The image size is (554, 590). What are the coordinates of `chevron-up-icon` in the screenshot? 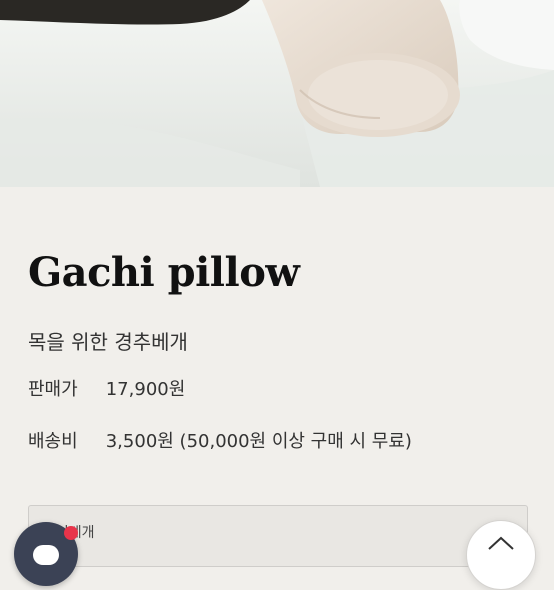 It's located at (501, 543).